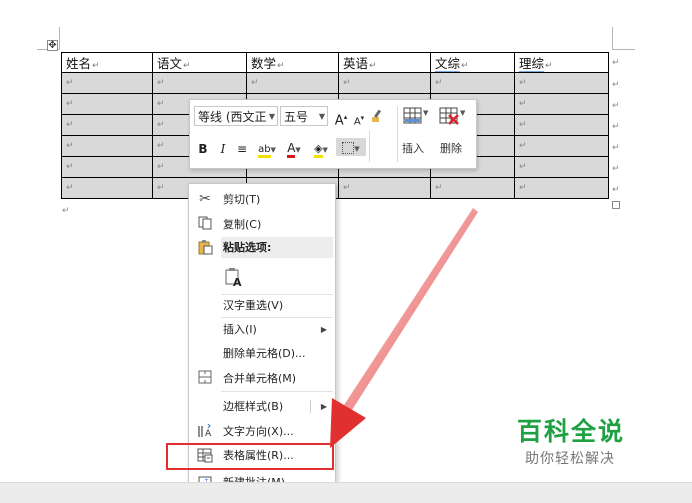 The image size is (692, 503). What do you see at coordinates (346, 492) in the screenshot?
I see `status-bar` at bounding box center [346, 492].